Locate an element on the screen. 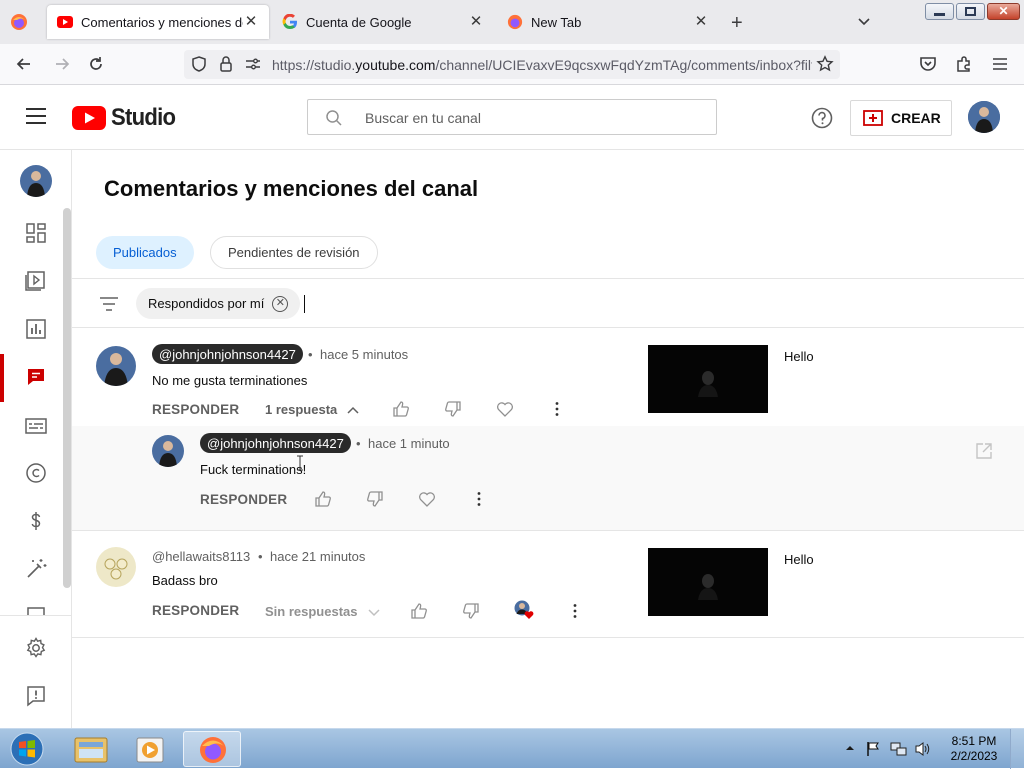  dashboard-icon is located at coordinates (36, 233).